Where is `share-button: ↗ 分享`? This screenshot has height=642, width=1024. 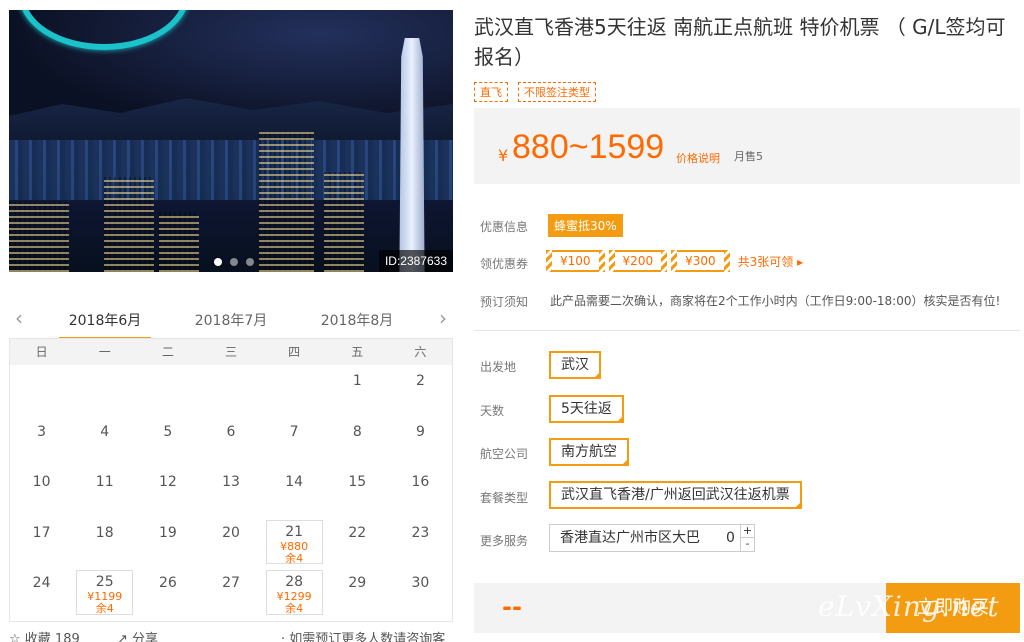
share-button: ↗ 分享 is located at coordinates (137, 635).